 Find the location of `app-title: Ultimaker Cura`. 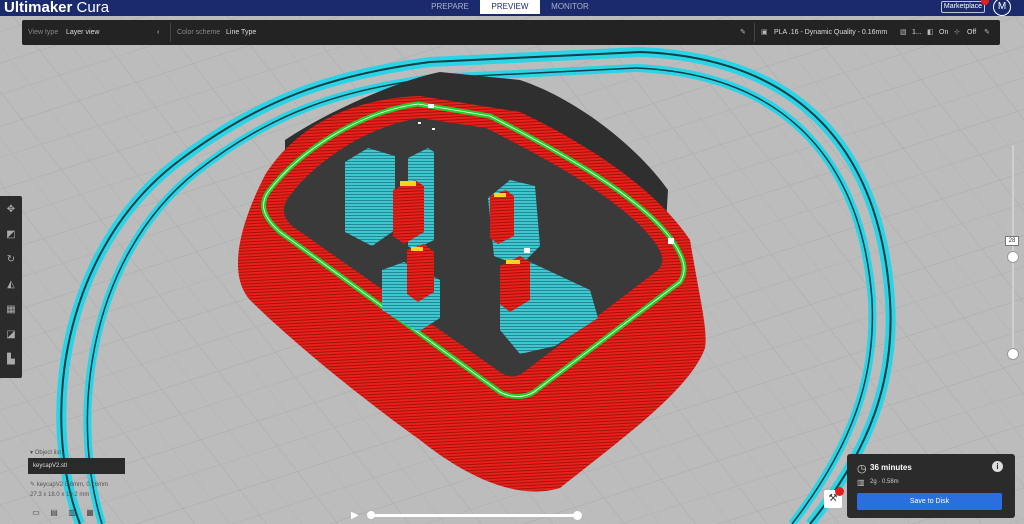

app-title: Ultimaker Cura is located at coordinates (57, 8).